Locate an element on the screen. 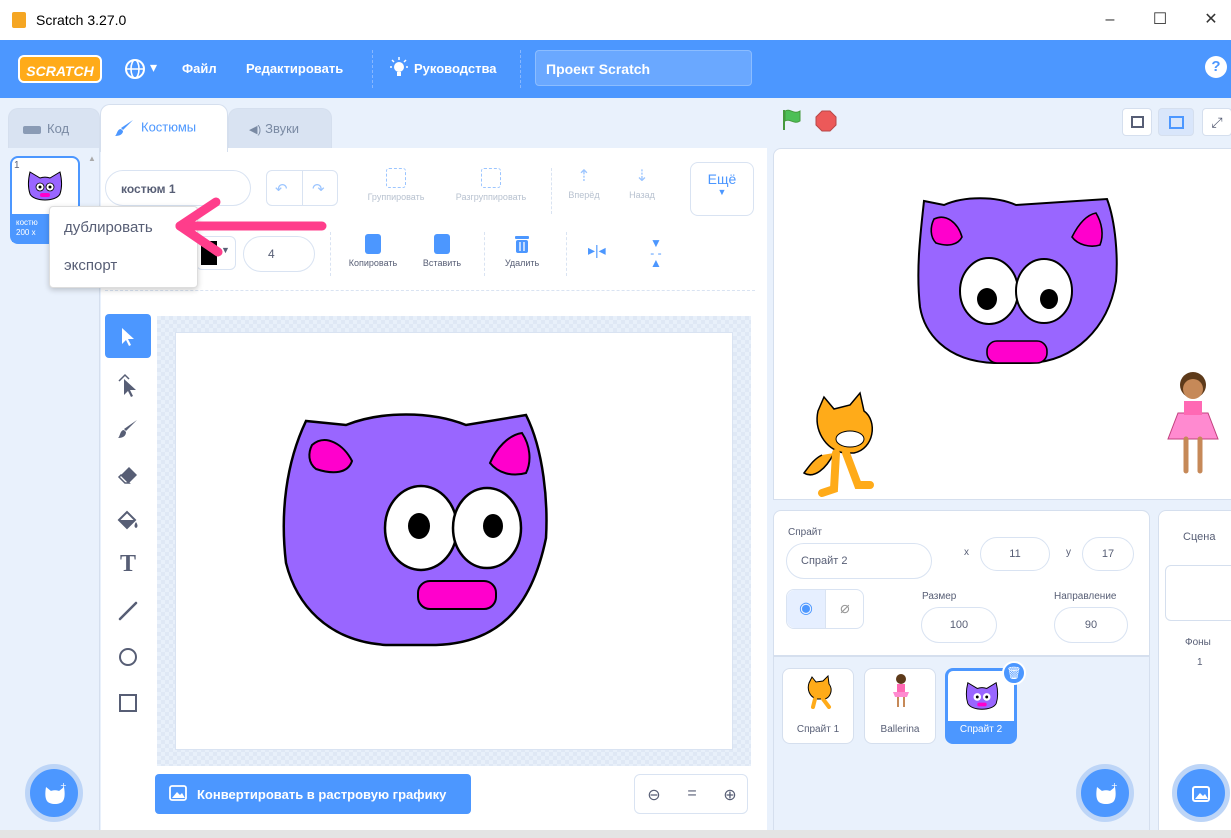 Image resolution: width=1231 pixels, height=838 pixels. flip-vertical-icon: ▼ - - ▲ is located at coordinates (656, 253).